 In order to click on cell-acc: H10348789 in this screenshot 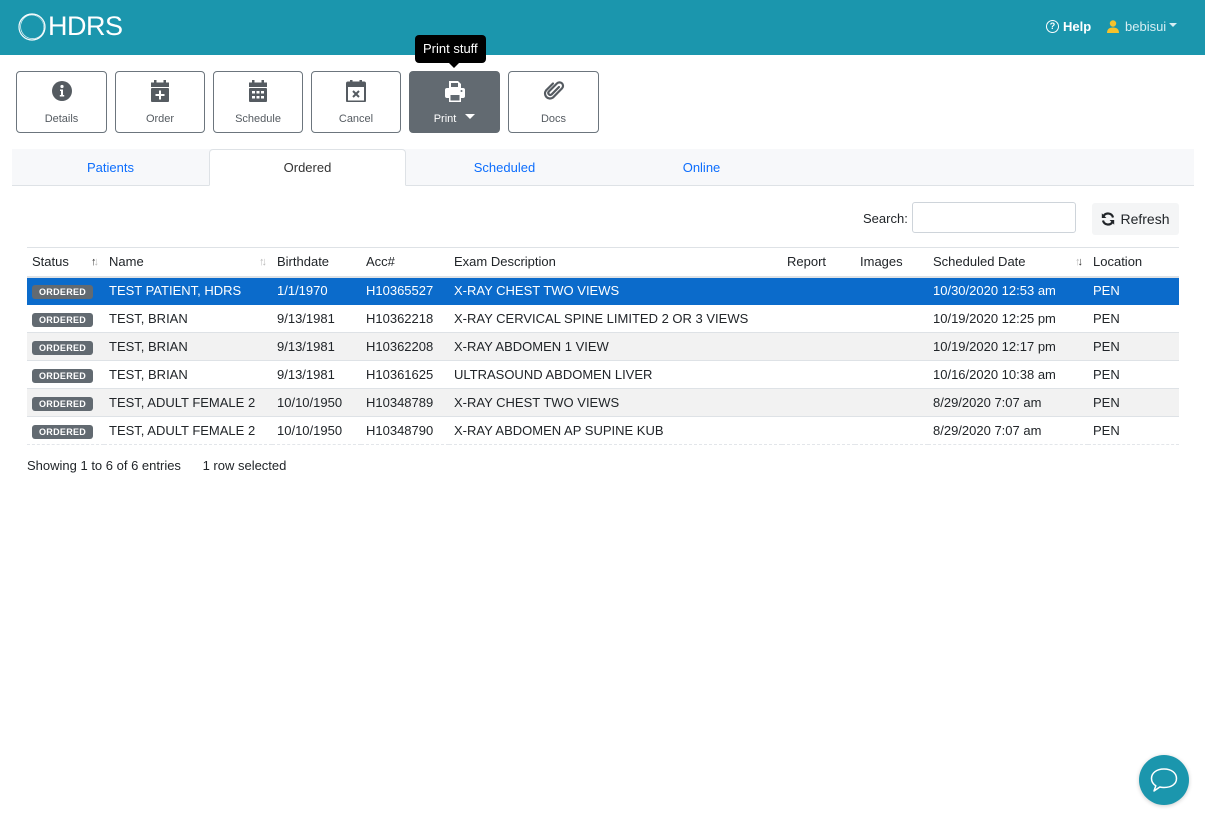, I will do `click(405, 402)`.